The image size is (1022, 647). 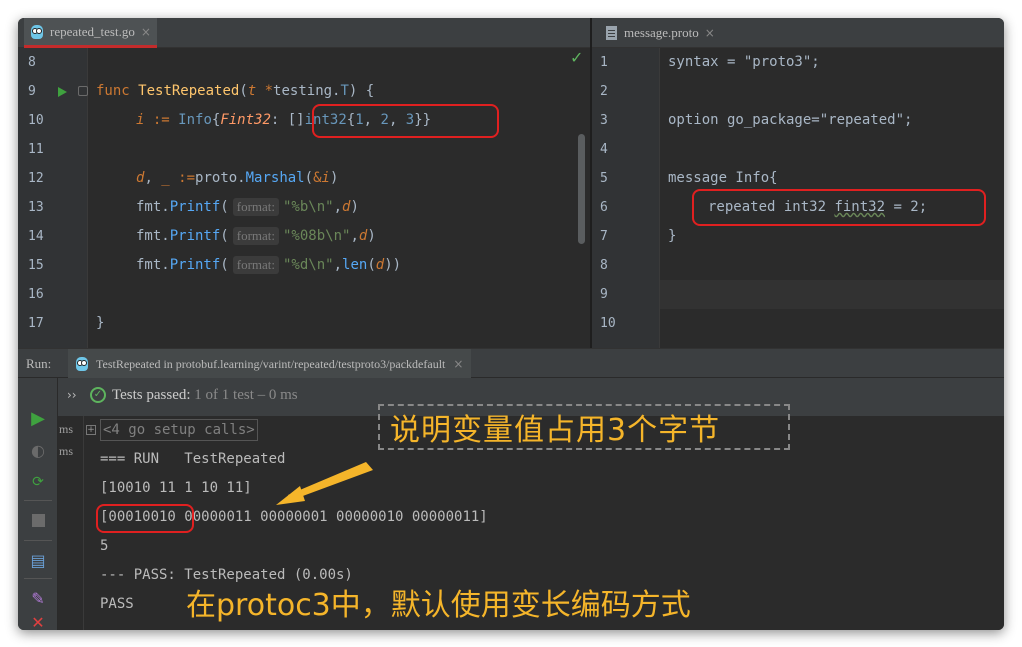 What do you see at coordinates (438, 605) in the screenshot?
I see `annotation-varint-note: 在protoc3中，默认使用变长编码方式` at bounding box center [438, 605].